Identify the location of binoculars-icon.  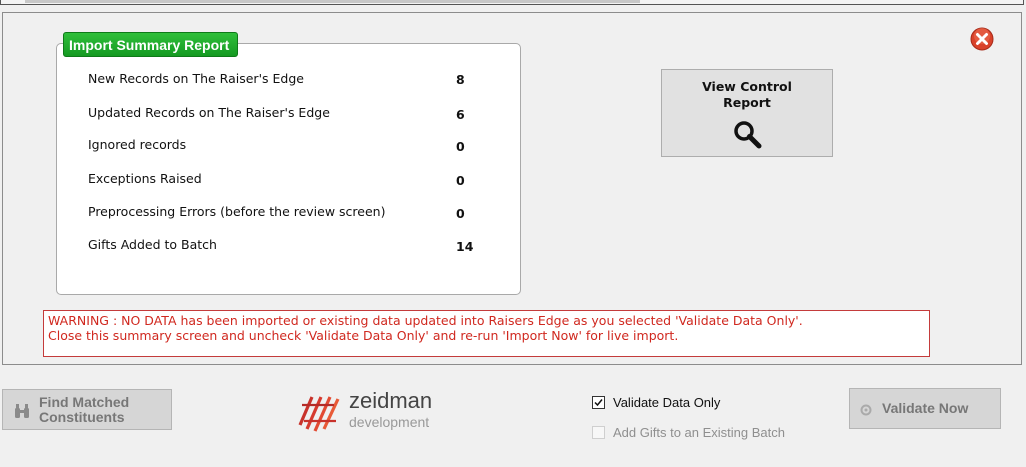
(22, 411).